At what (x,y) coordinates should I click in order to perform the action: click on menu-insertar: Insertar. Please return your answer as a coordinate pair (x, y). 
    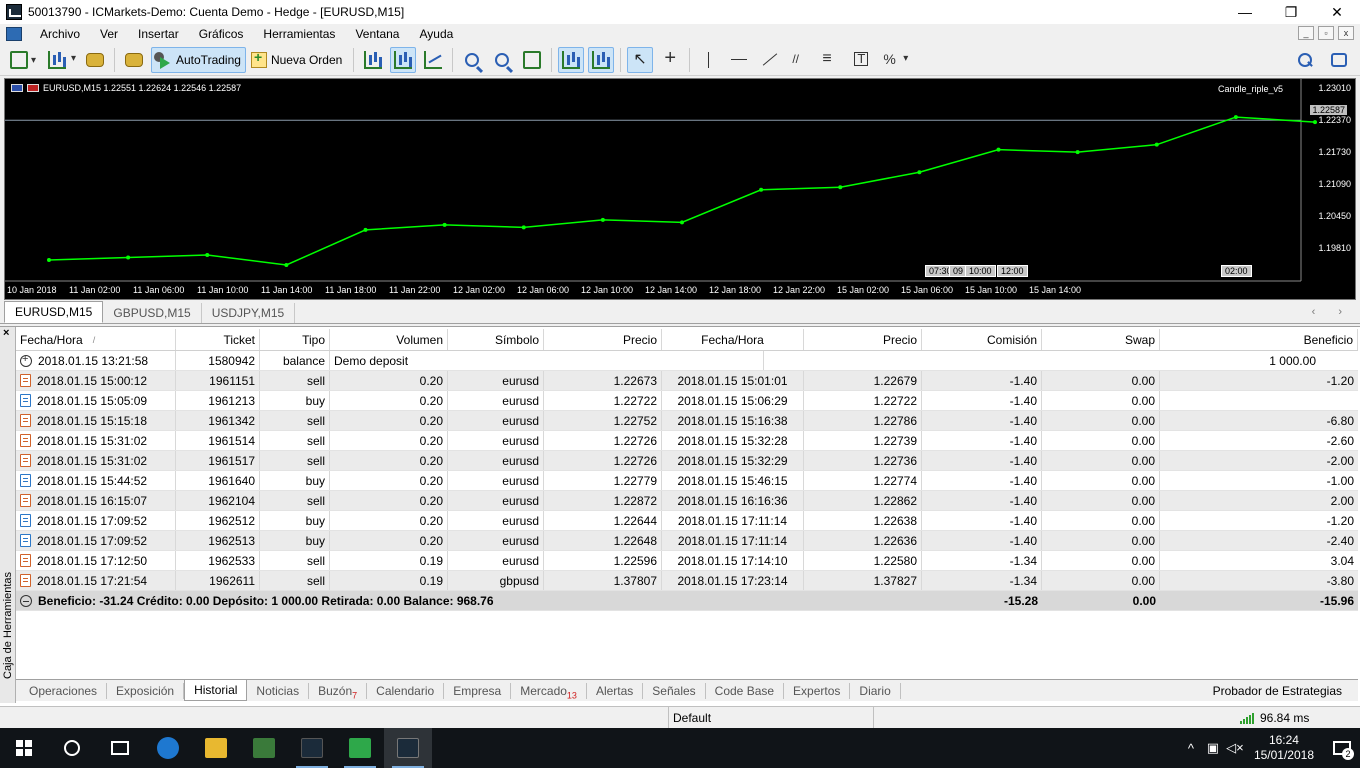
    Looking at the image, I should click on (158, 34).